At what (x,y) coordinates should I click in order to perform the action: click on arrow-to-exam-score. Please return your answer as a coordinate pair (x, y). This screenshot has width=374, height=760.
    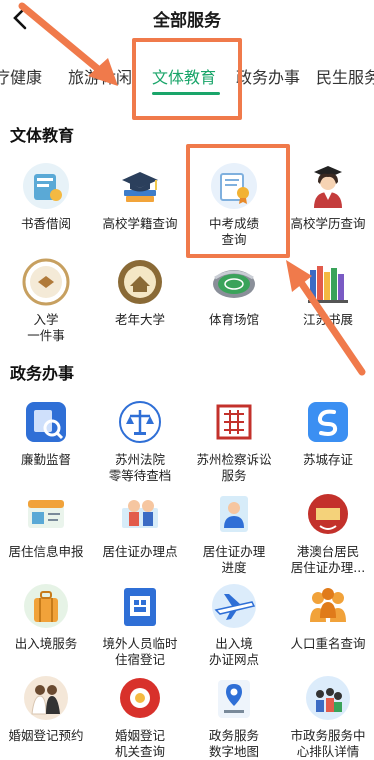
    Looking at the image, I should click on (326, 318).